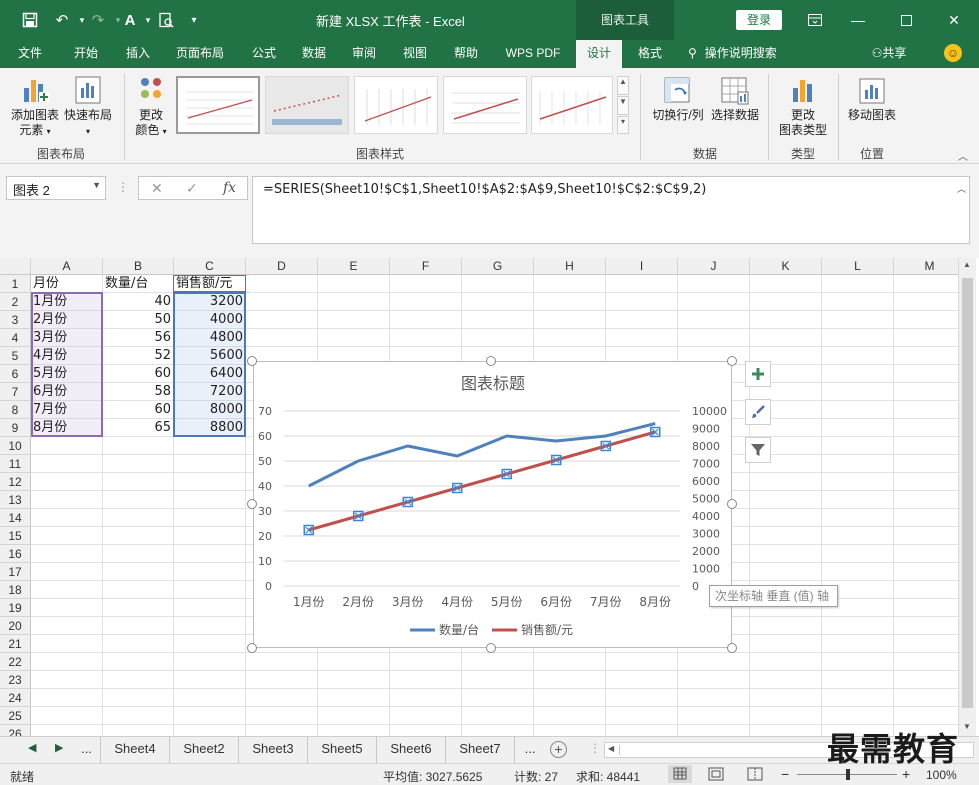  I want to click on y2-axis-tick-label: 1000, so click(706, 569).